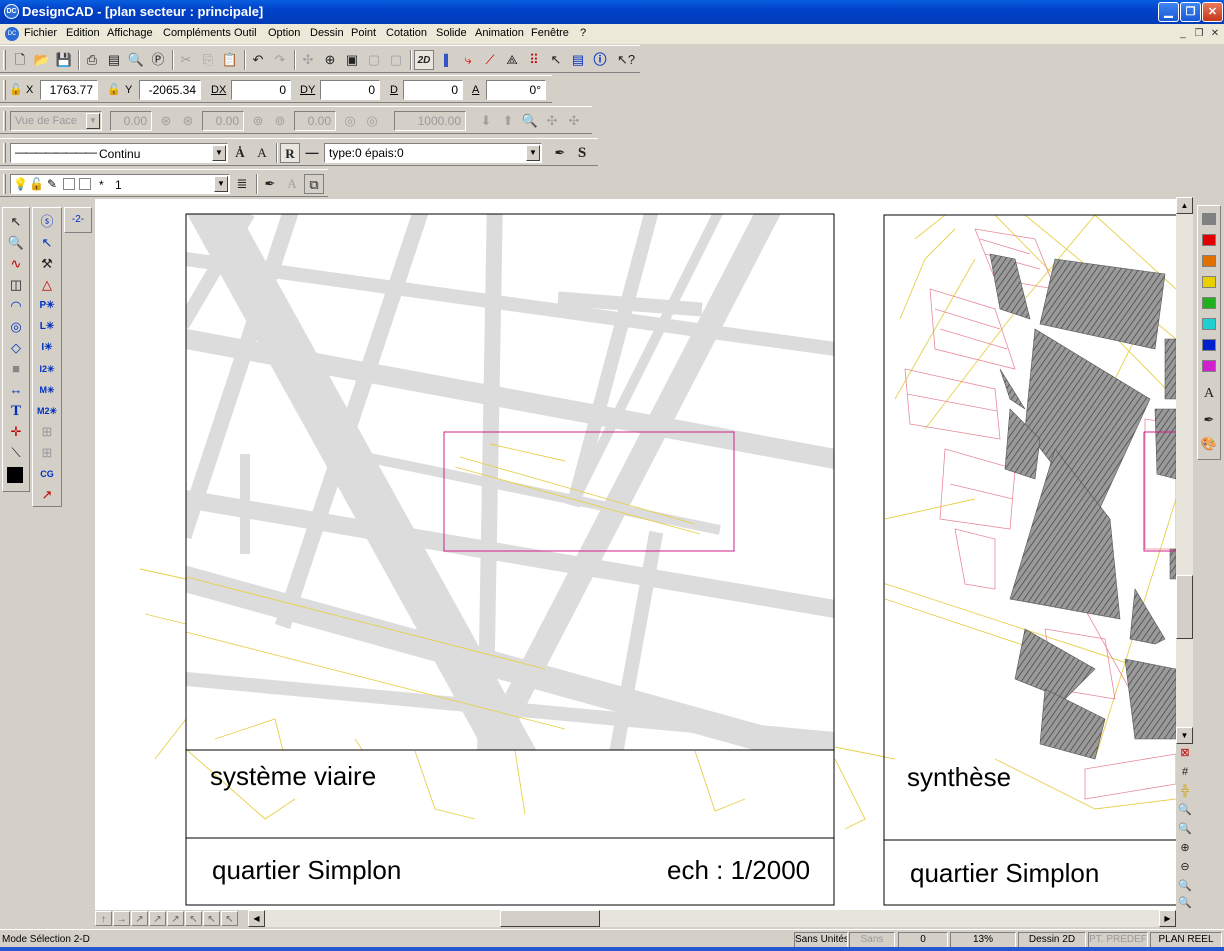  What do you see at coordinates (1185, 772) in the screenshot?
I see `grid-icon: #` at bounding box center [1185, 772].